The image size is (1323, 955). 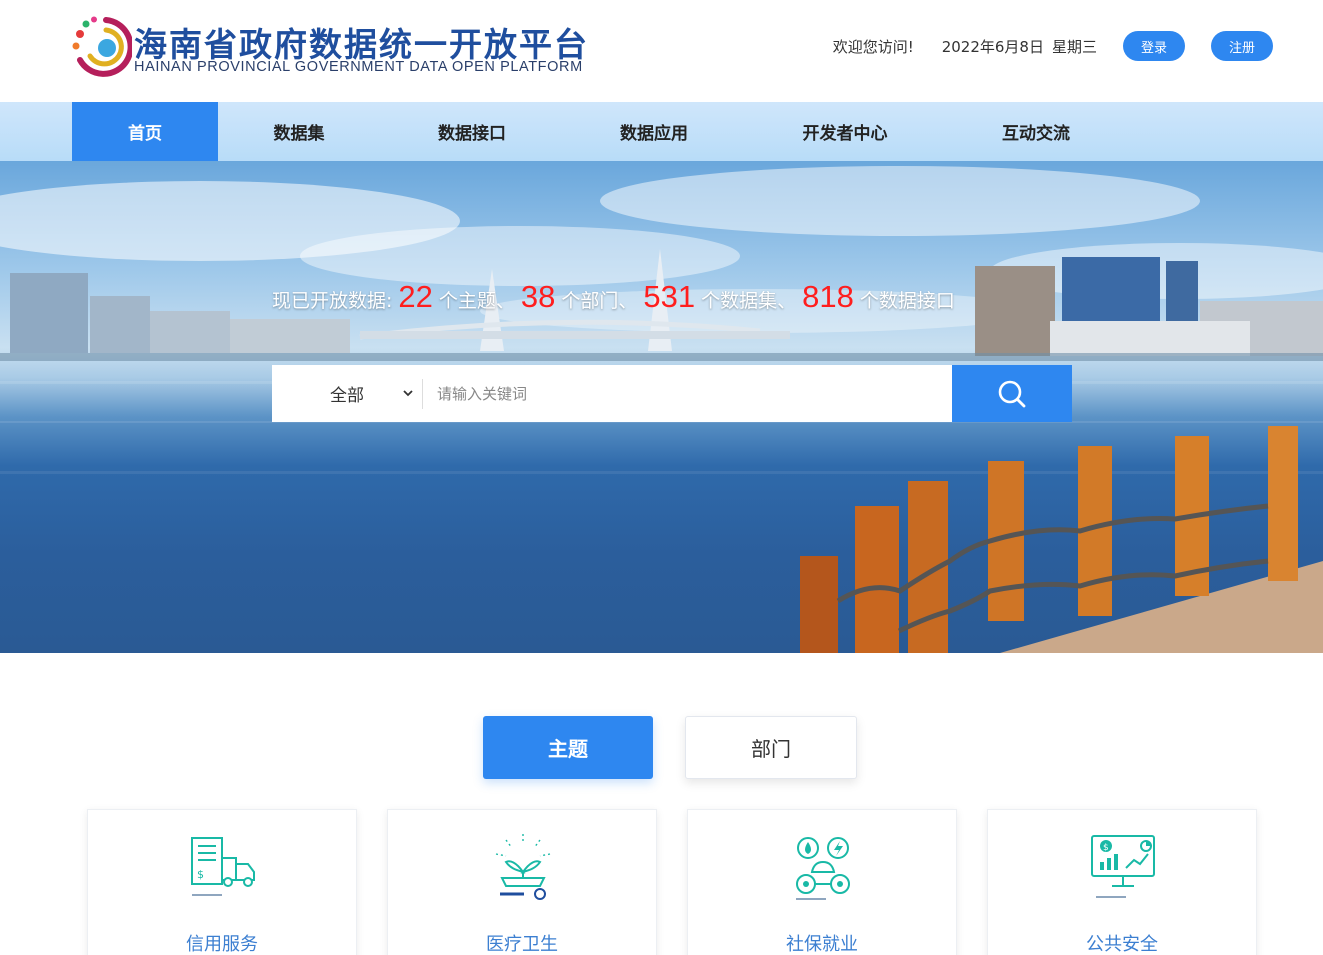 I want to click on catalog-tabs: 主题 部门, so click(x=670, y=747).